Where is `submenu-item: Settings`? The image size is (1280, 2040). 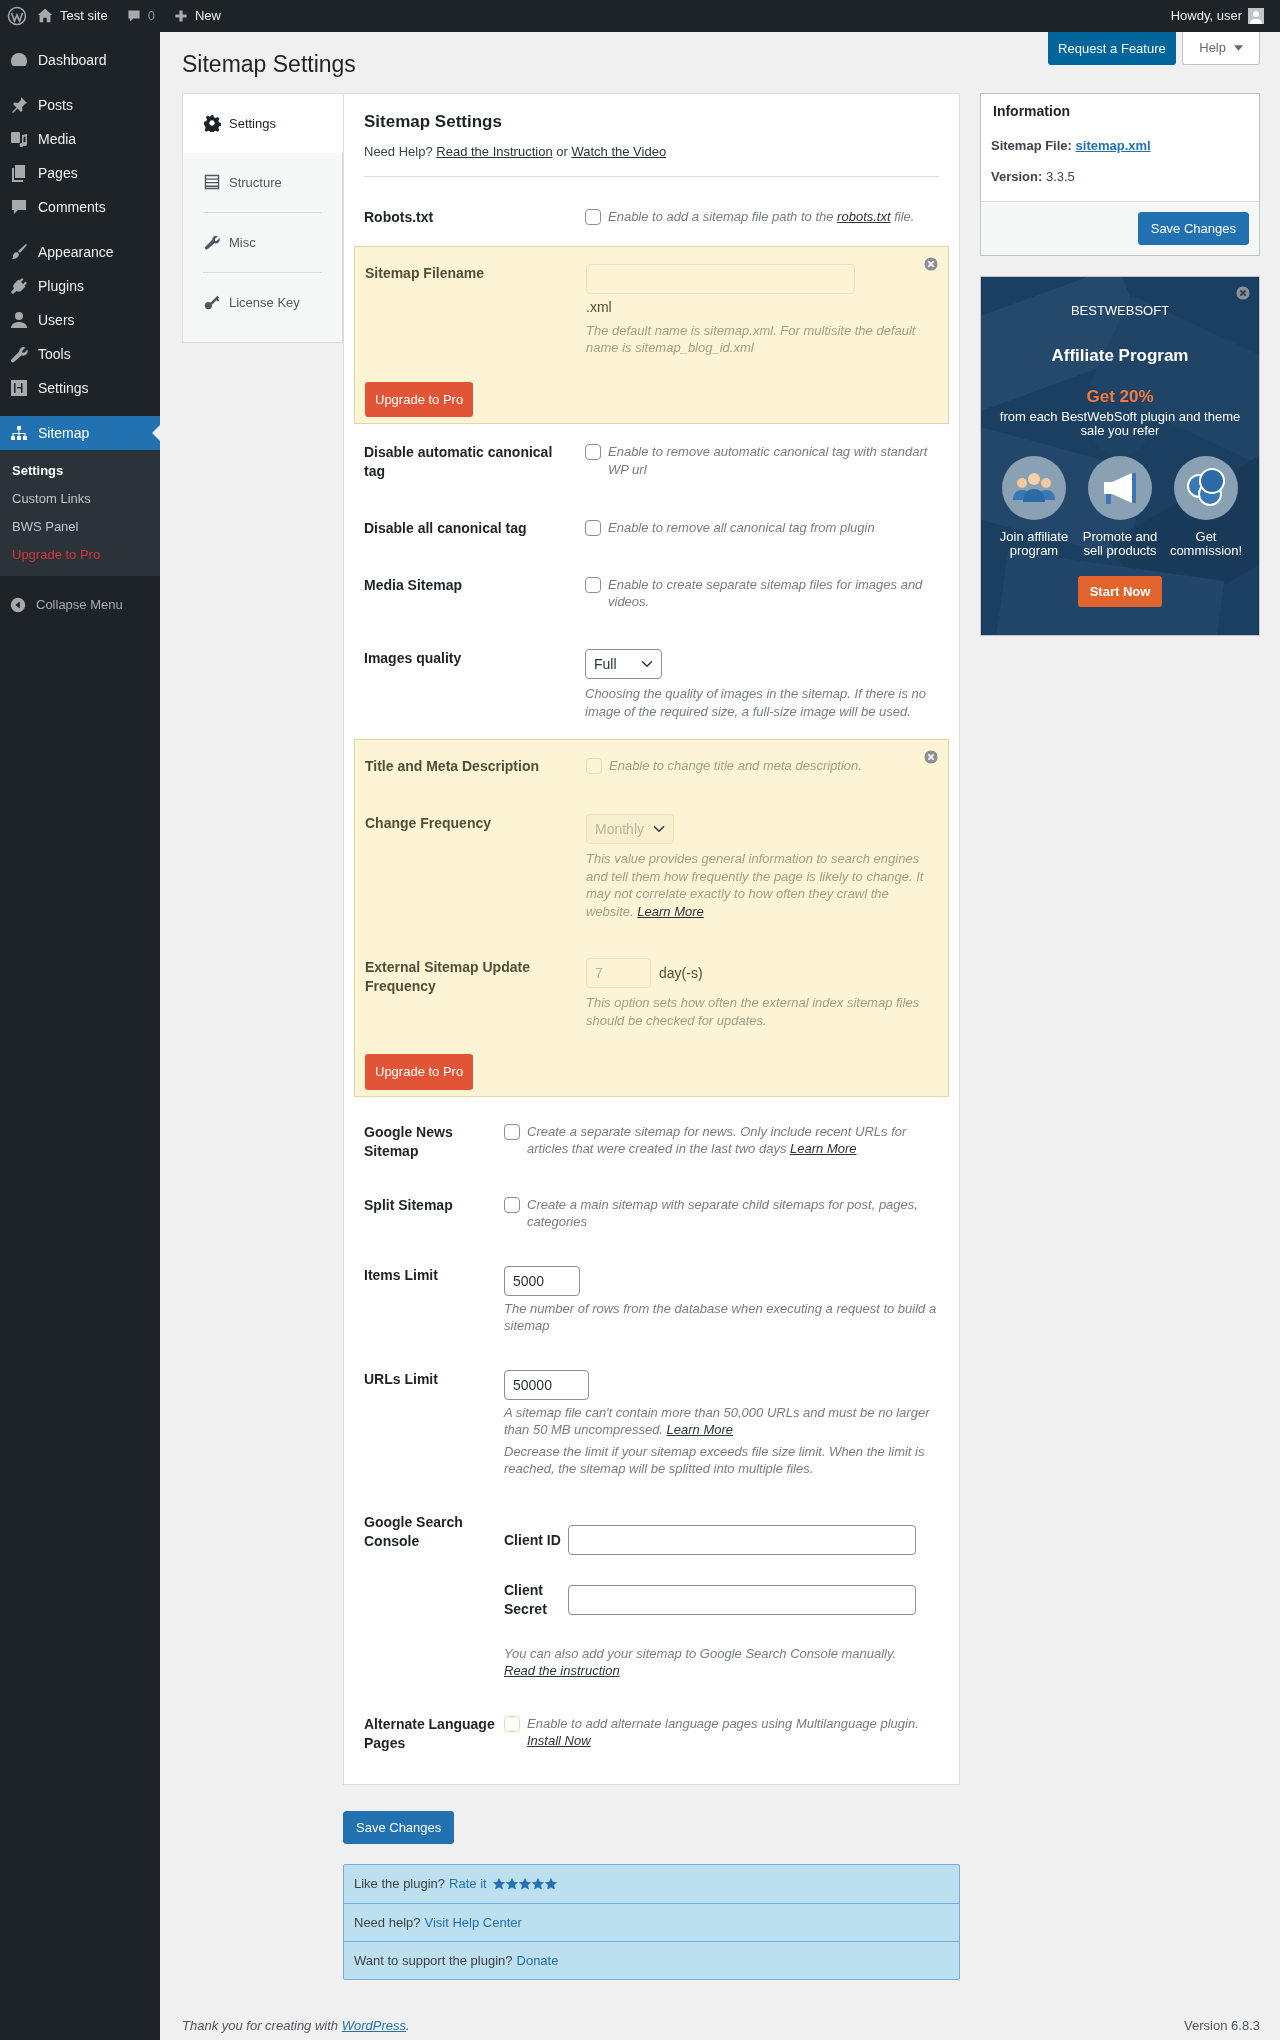 submenu-item: Settings is located at coordinates (80, 471).